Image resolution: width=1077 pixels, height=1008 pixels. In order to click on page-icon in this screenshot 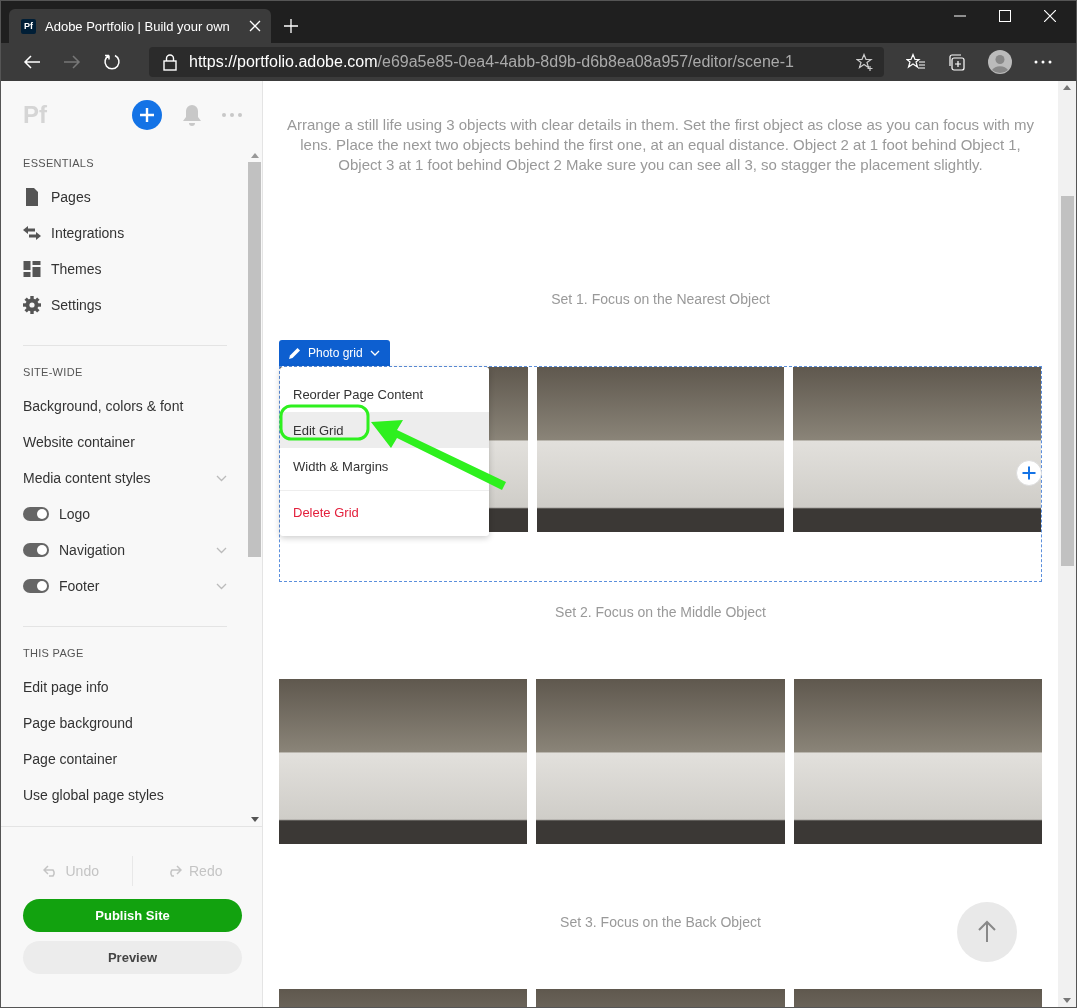, I will do `click(32, 197)`.